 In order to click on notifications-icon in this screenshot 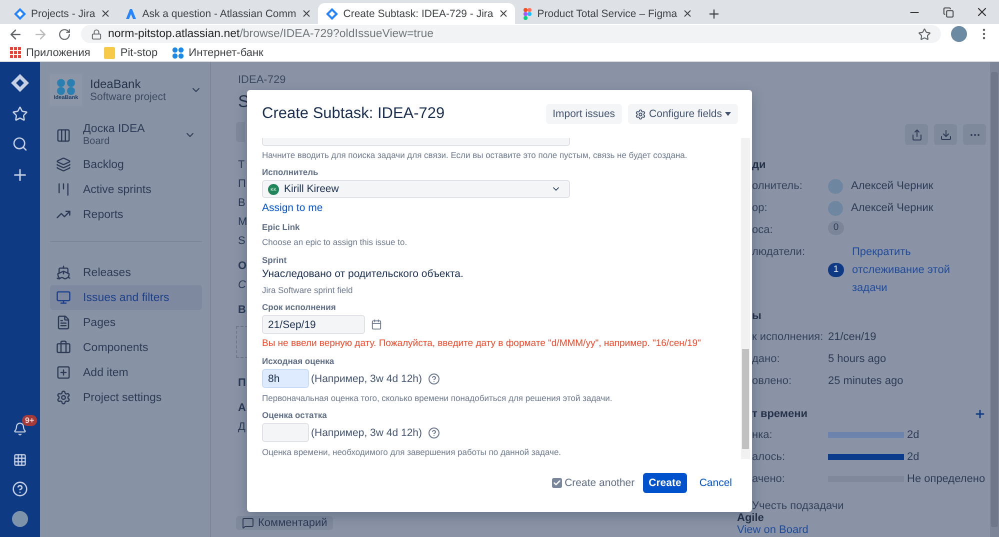, I will do `click(20, 429)`.